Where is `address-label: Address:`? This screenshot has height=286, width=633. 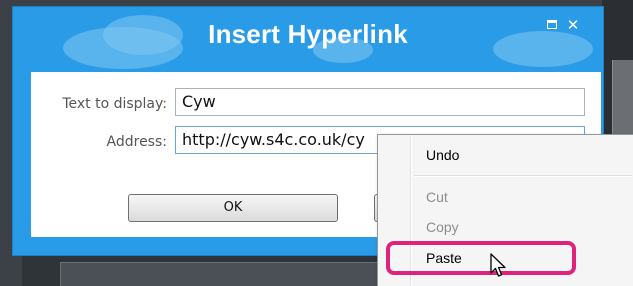 address-label: Address: is located at coordinates (136, 142).